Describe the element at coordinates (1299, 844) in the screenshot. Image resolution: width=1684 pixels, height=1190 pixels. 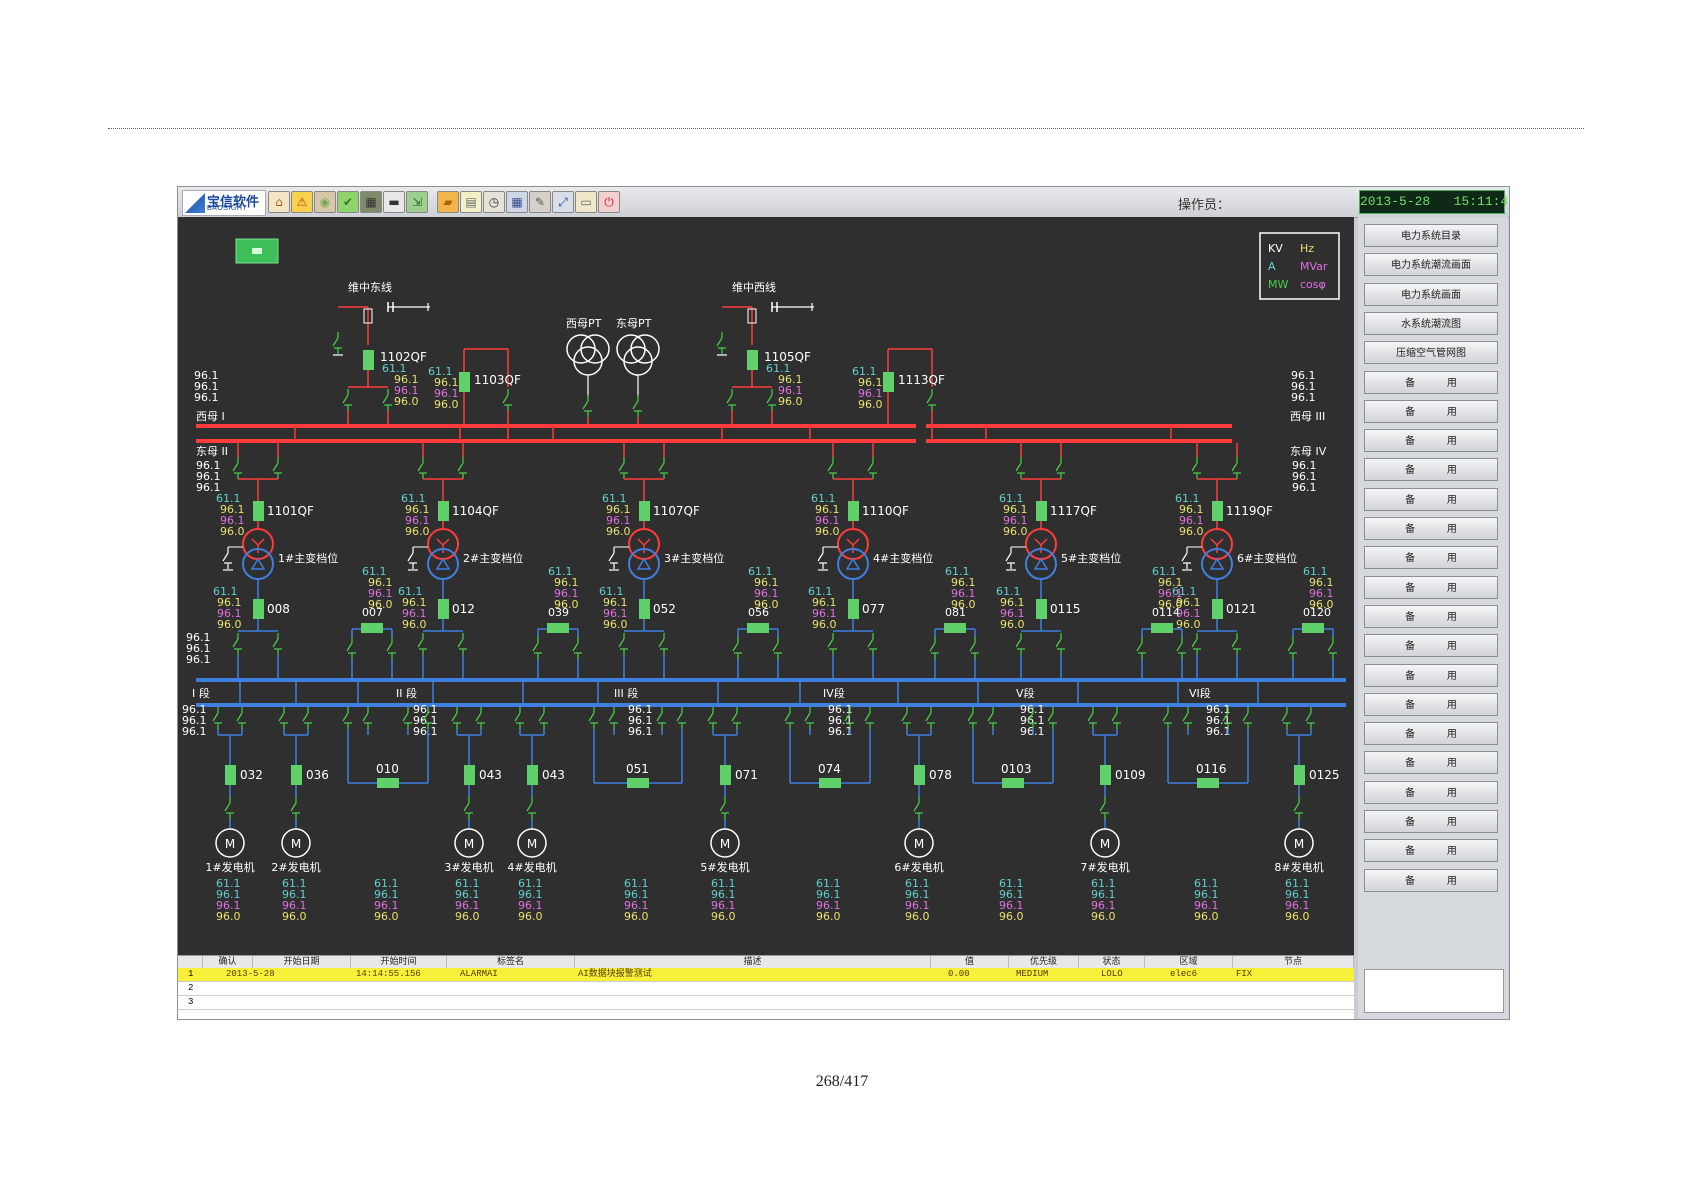
I see `motor-symbol: M` at that location.